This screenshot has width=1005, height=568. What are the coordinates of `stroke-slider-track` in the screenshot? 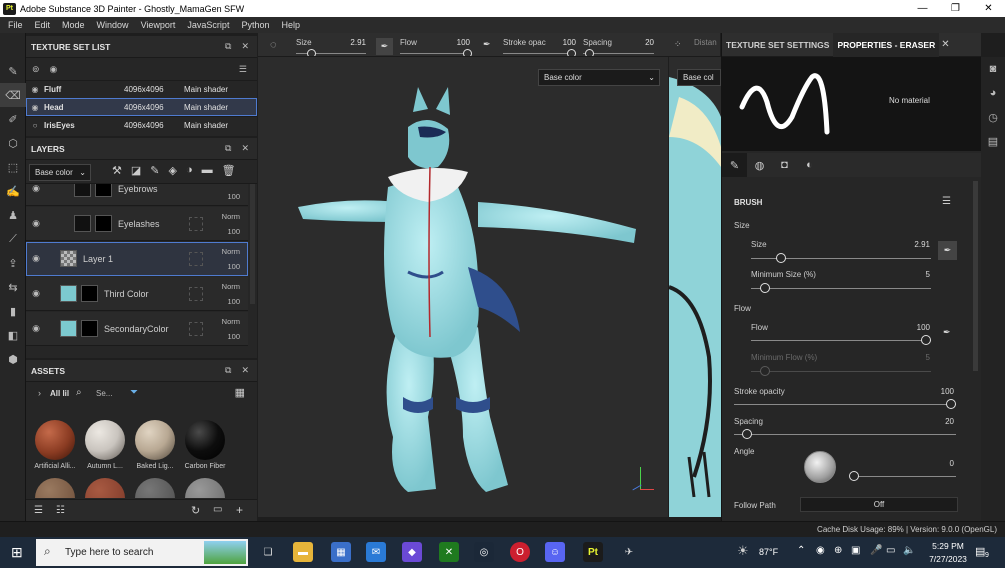 It's located at (539, 53).